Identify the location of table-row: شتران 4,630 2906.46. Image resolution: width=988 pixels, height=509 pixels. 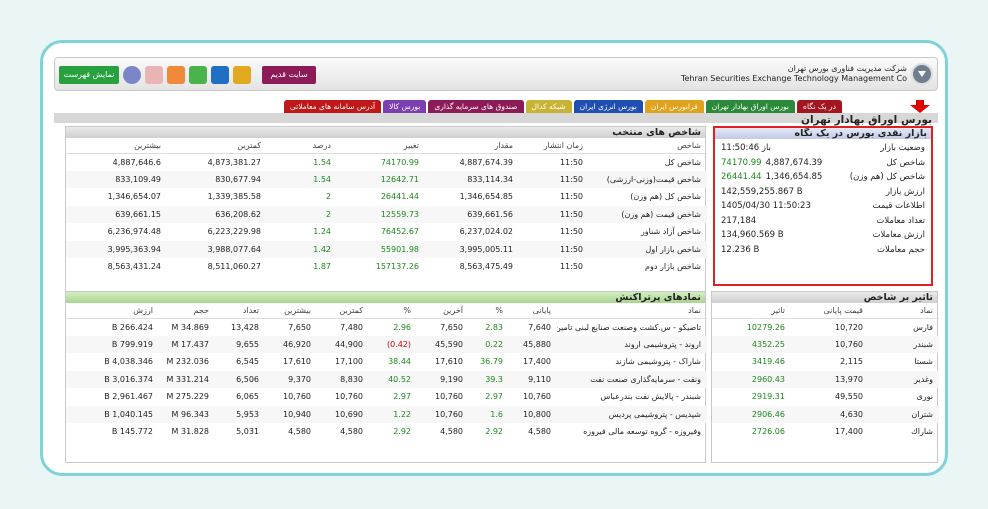
(825, 414).